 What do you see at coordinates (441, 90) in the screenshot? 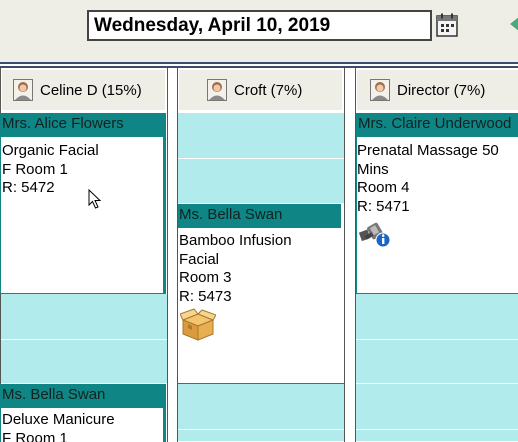
I see `column-label: Director (7%)` at bounding box center [441, 90].